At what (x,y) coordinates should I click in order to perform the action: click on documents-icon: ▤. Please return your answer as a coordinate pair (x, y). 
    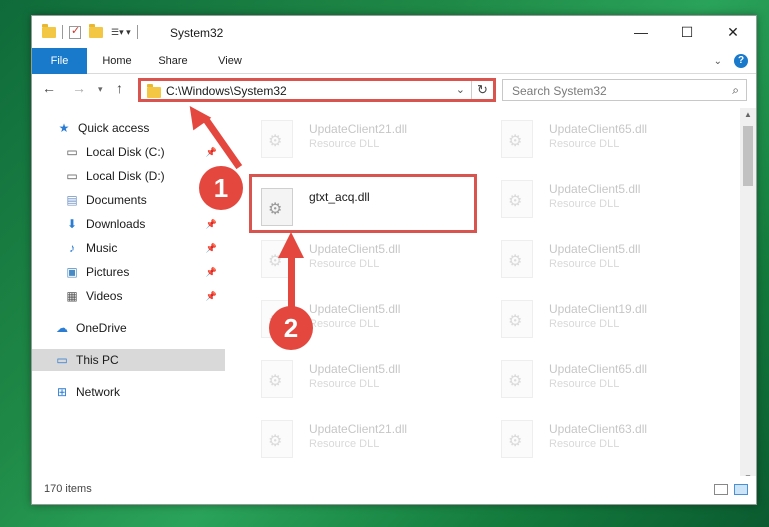
    Looking at the image, I should click on (72, 200).